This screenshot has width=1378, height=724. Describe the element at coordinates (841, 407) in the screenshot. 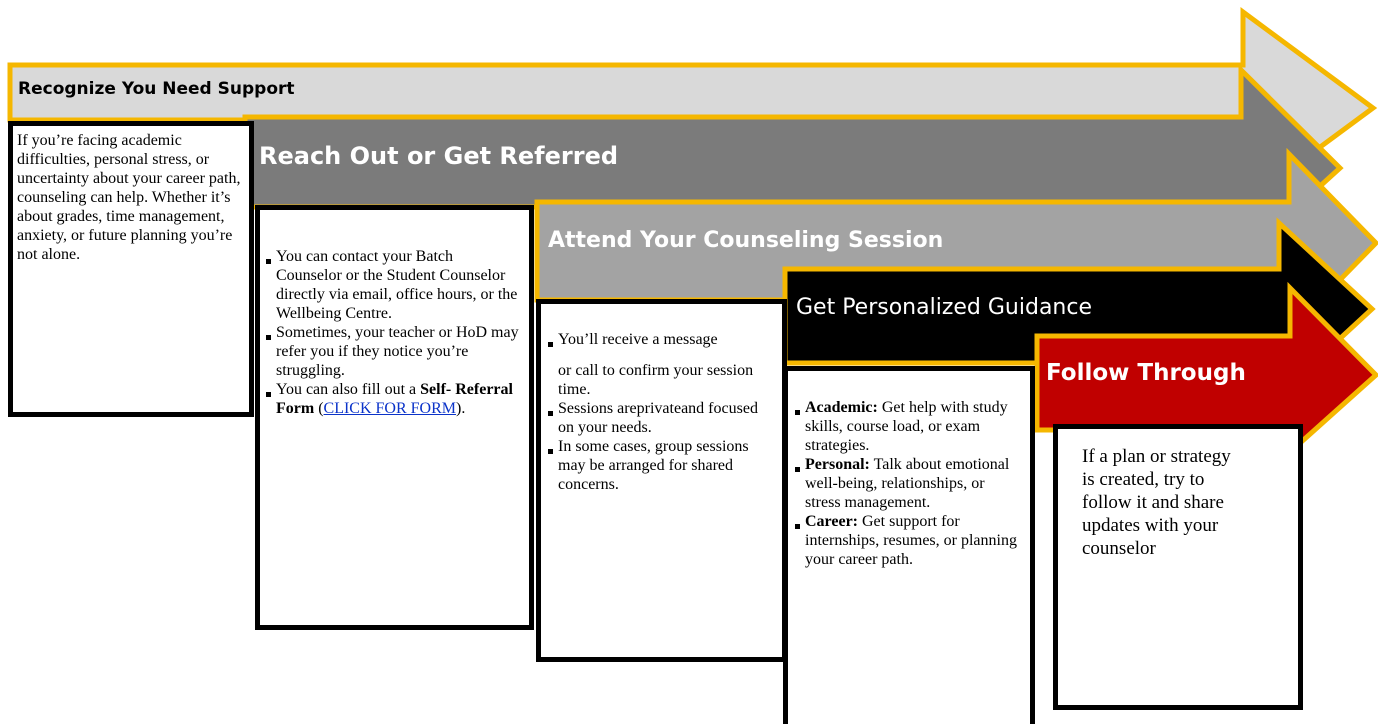

I see `academic-label: Academic:` at that location.